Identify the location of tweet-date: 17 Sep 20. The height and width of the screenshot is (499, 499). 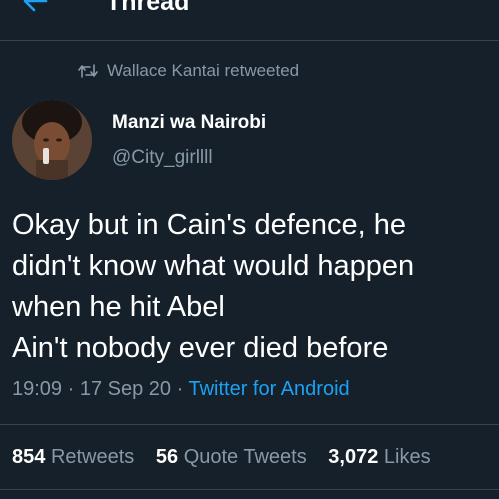
(125, 389).